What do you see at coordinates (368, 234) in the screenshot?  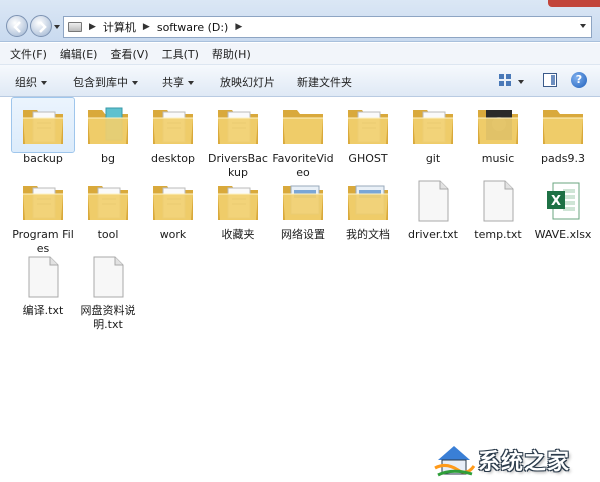 I see `item-label: 我的文档` at bounding box center [368, 234].